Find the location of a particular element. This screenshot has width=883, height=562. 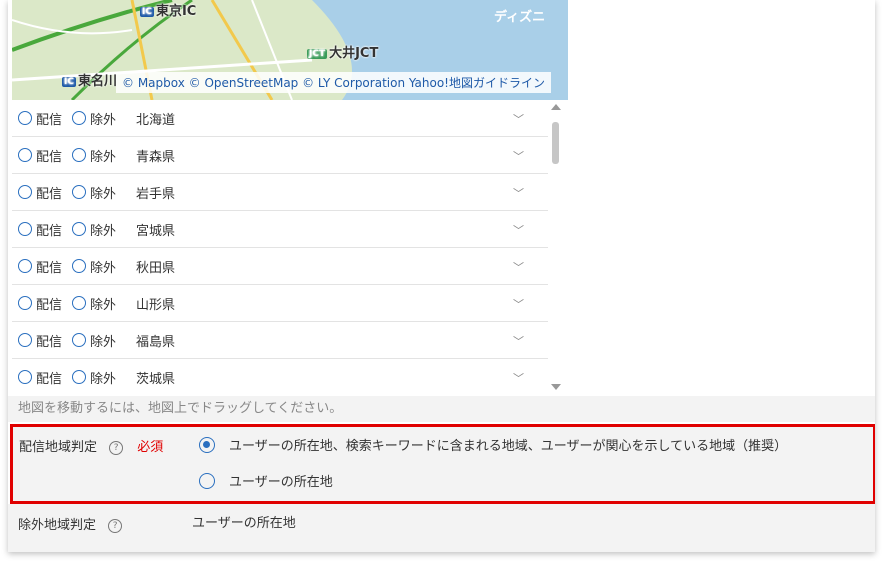

prefecture-row: 配信 除外 岩手県 ﹀ is located at coordinates (280, 192).